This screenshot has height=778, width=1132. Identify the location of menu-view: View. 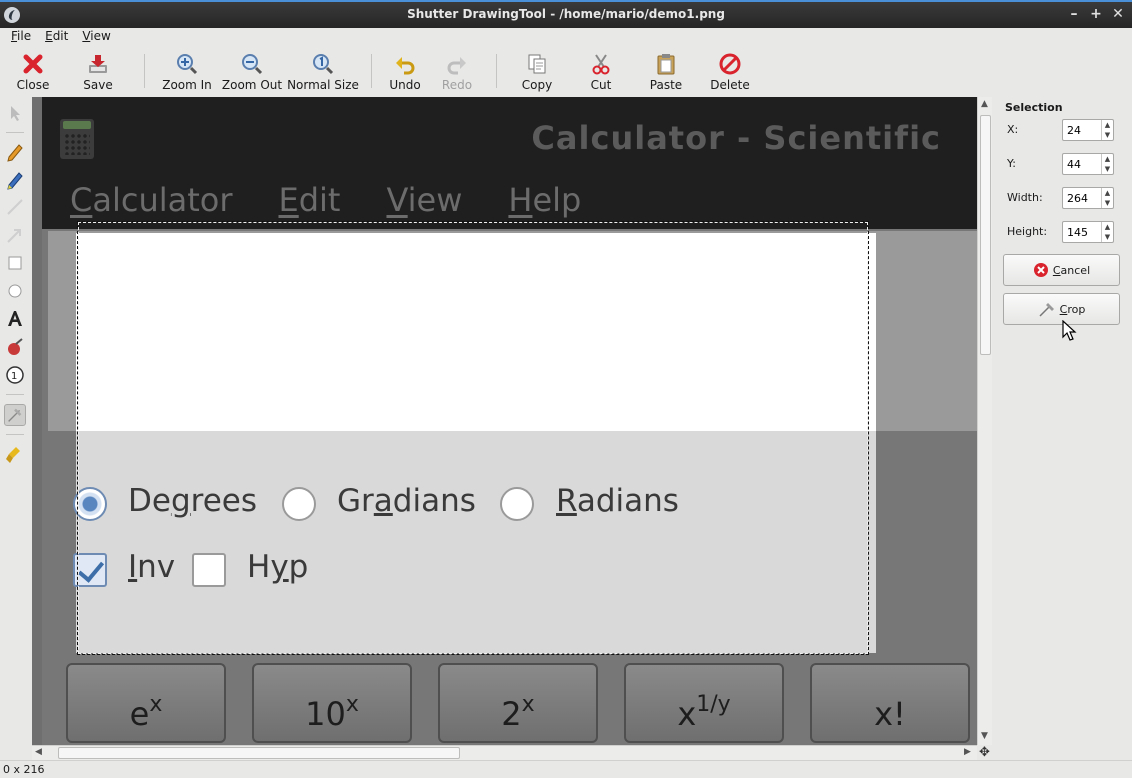
(96, 37).